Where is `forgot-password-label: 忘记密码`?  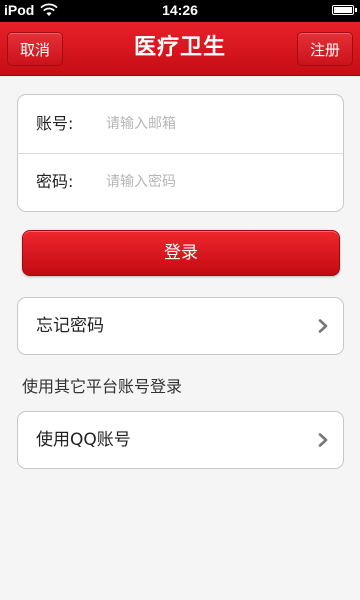
forgot-password-label: 忘记密码 is located at coordinates (70, 326).